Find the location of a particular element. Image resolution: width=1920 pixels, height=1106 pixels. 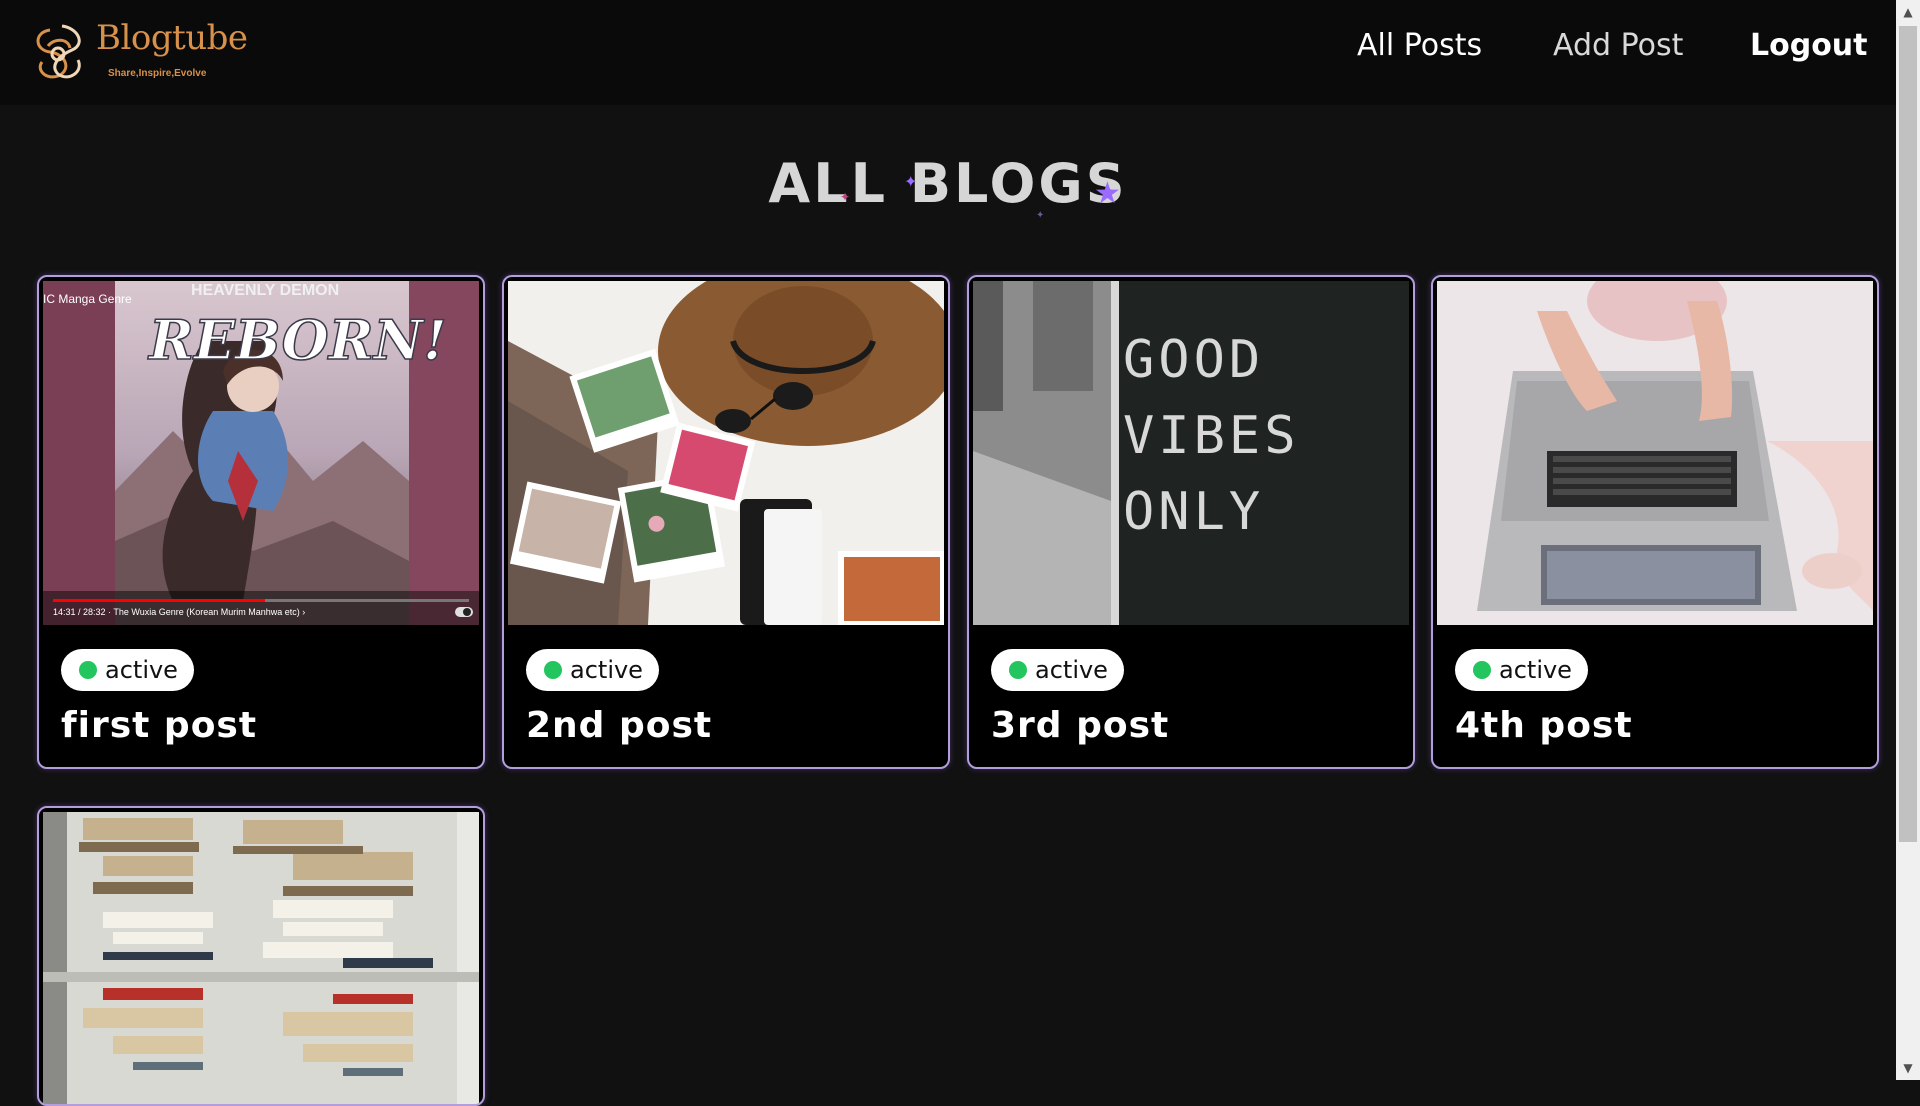

sparkle-icon: ★ is located at coordinates (1107, 193).